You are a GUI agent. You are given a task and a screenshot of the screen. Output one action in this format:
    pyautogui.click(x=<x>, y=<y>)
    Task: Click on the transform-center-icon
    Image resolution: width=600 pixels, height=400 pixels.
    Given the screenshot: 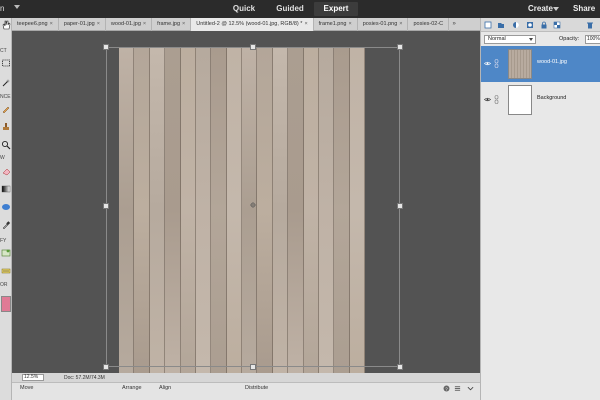 What is the action you would take?
    pyautogui.click(x=253, y=205)
    